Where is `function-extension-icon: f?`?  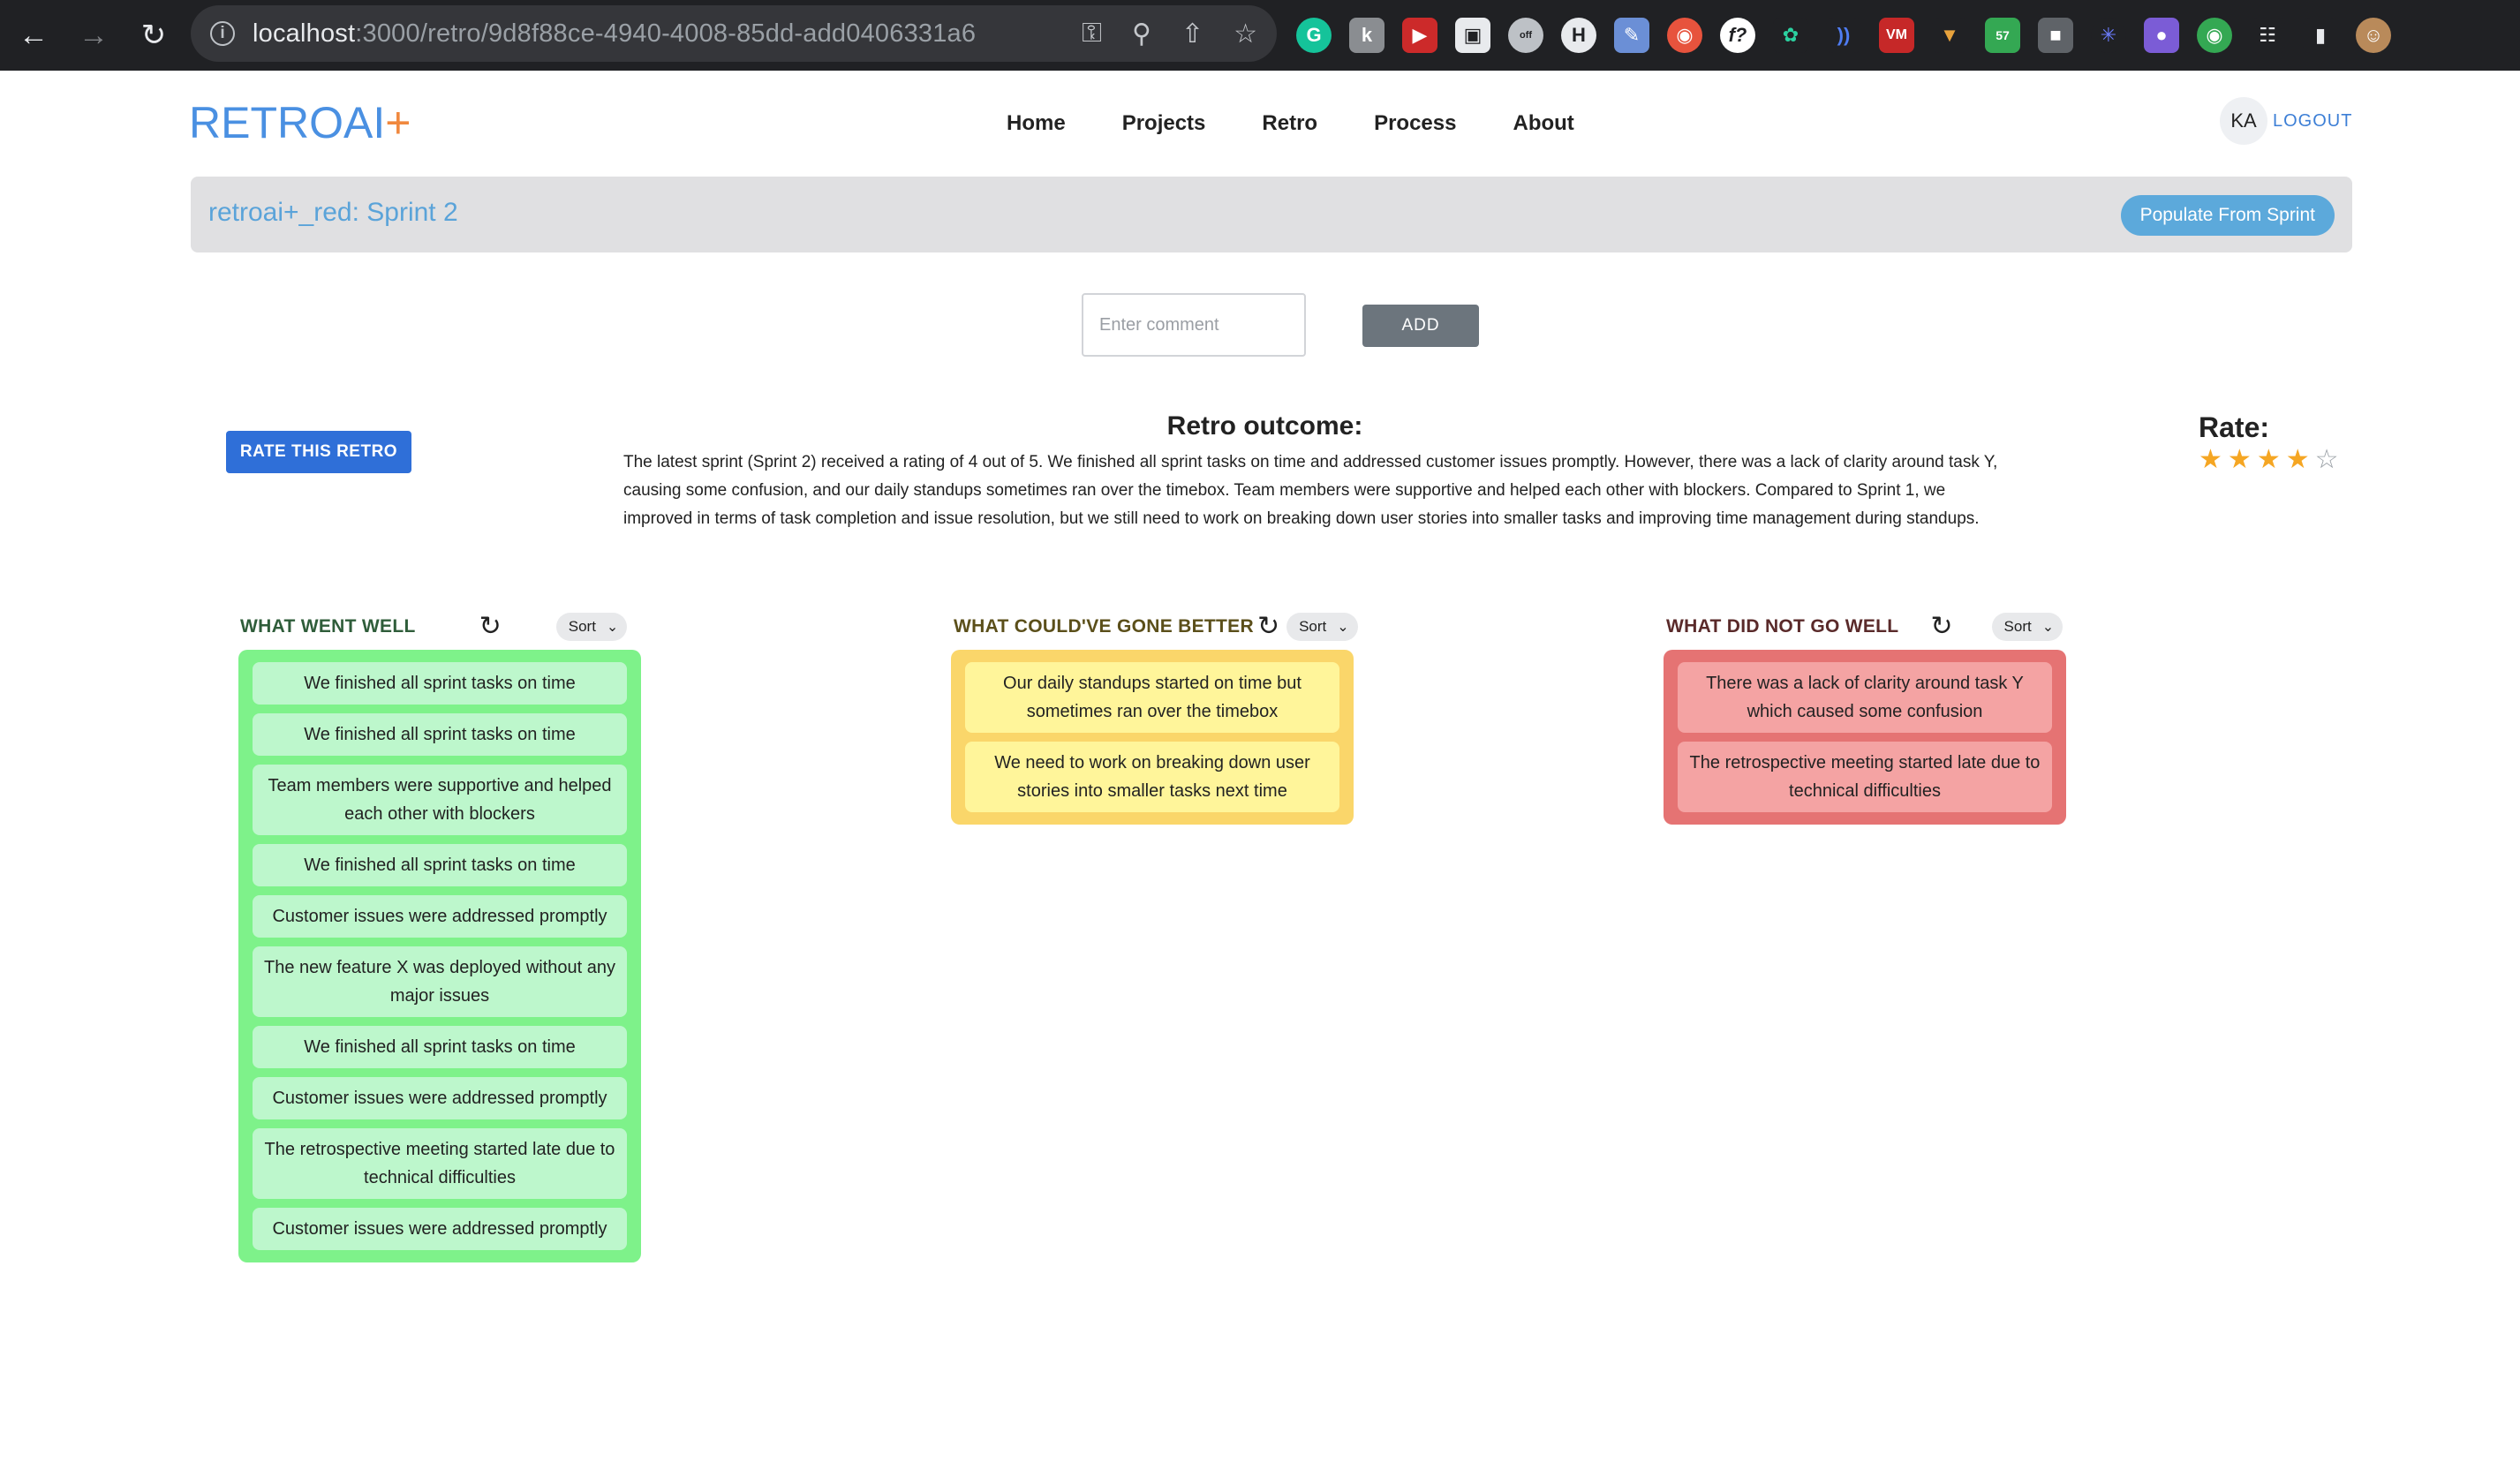
function-extension-icon: f? is located at coordinates (1737, 35).